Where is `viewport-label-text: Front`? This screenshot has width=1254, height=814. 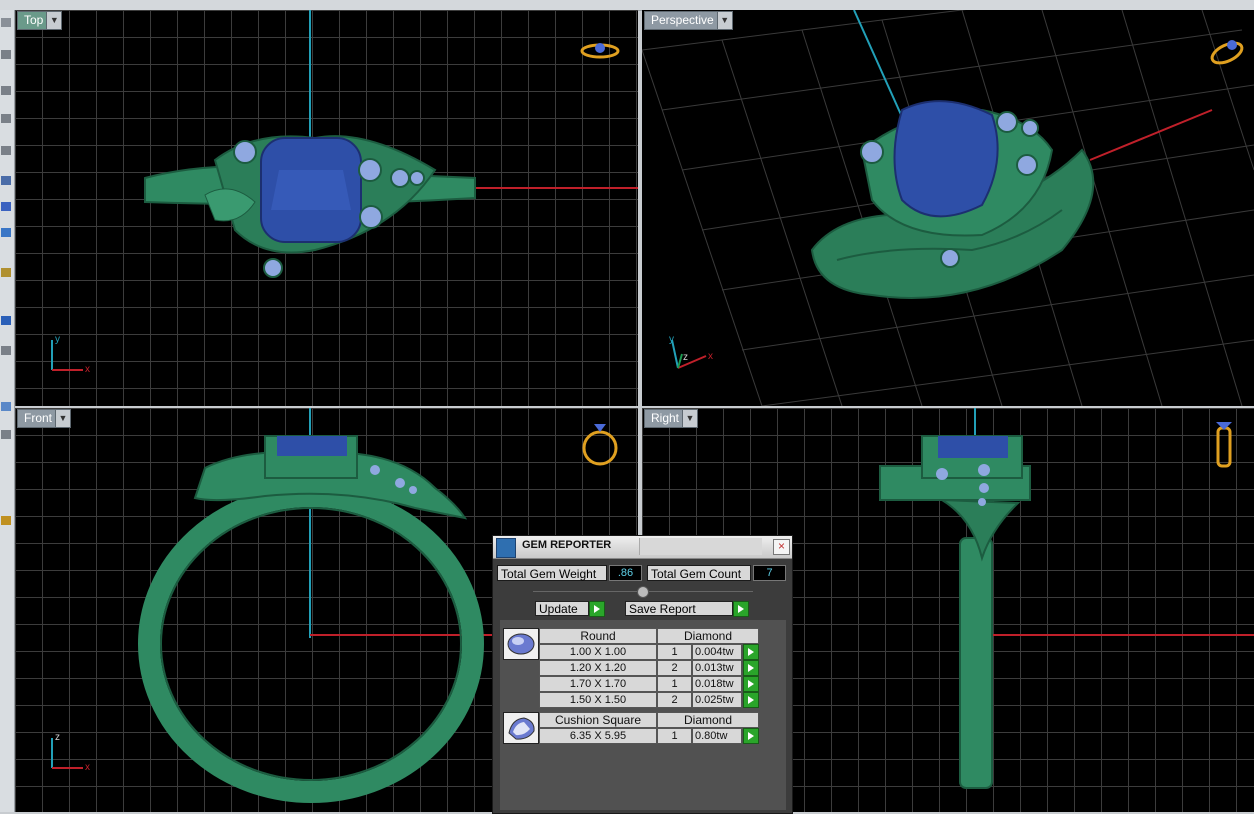
viewport-label-text: Front is located at coordinates (38, 418).